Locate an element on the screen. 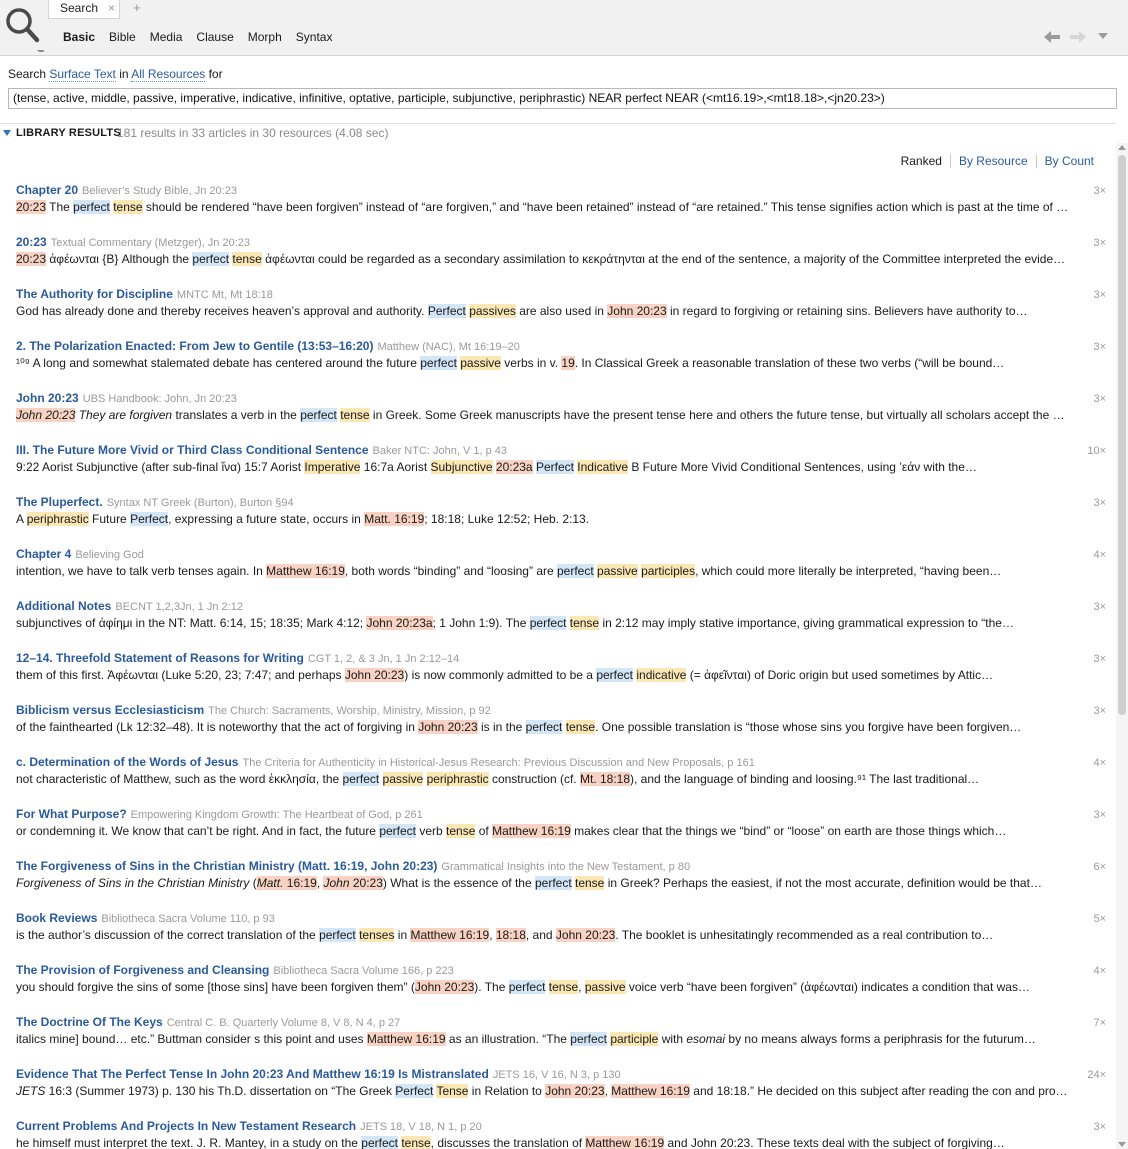  forward-arrow-icon is located at coordinates (1079, 37).